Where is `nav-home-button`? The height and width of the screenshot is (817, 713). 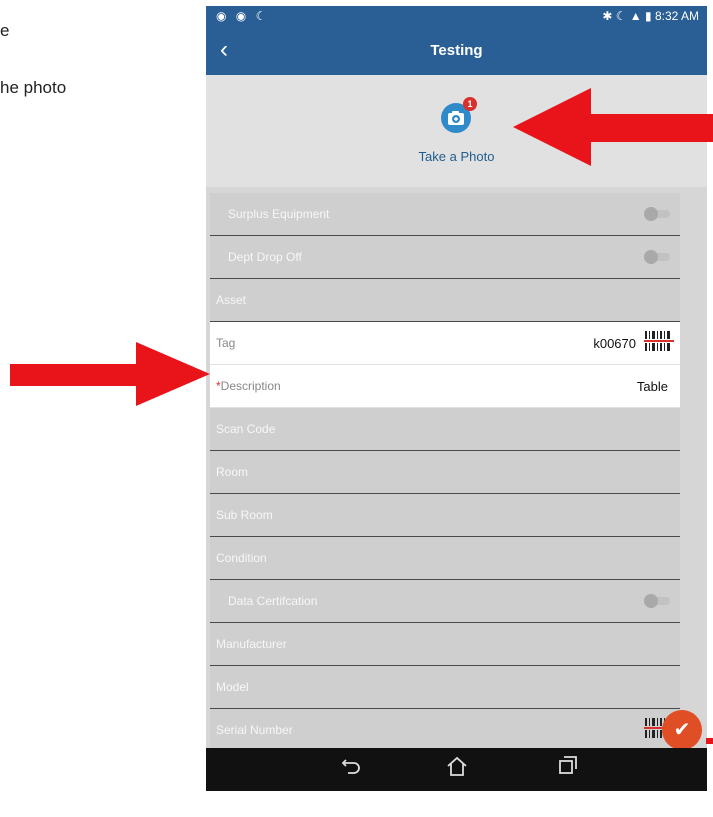 nav-home-button is located at coordinates (457, 769).